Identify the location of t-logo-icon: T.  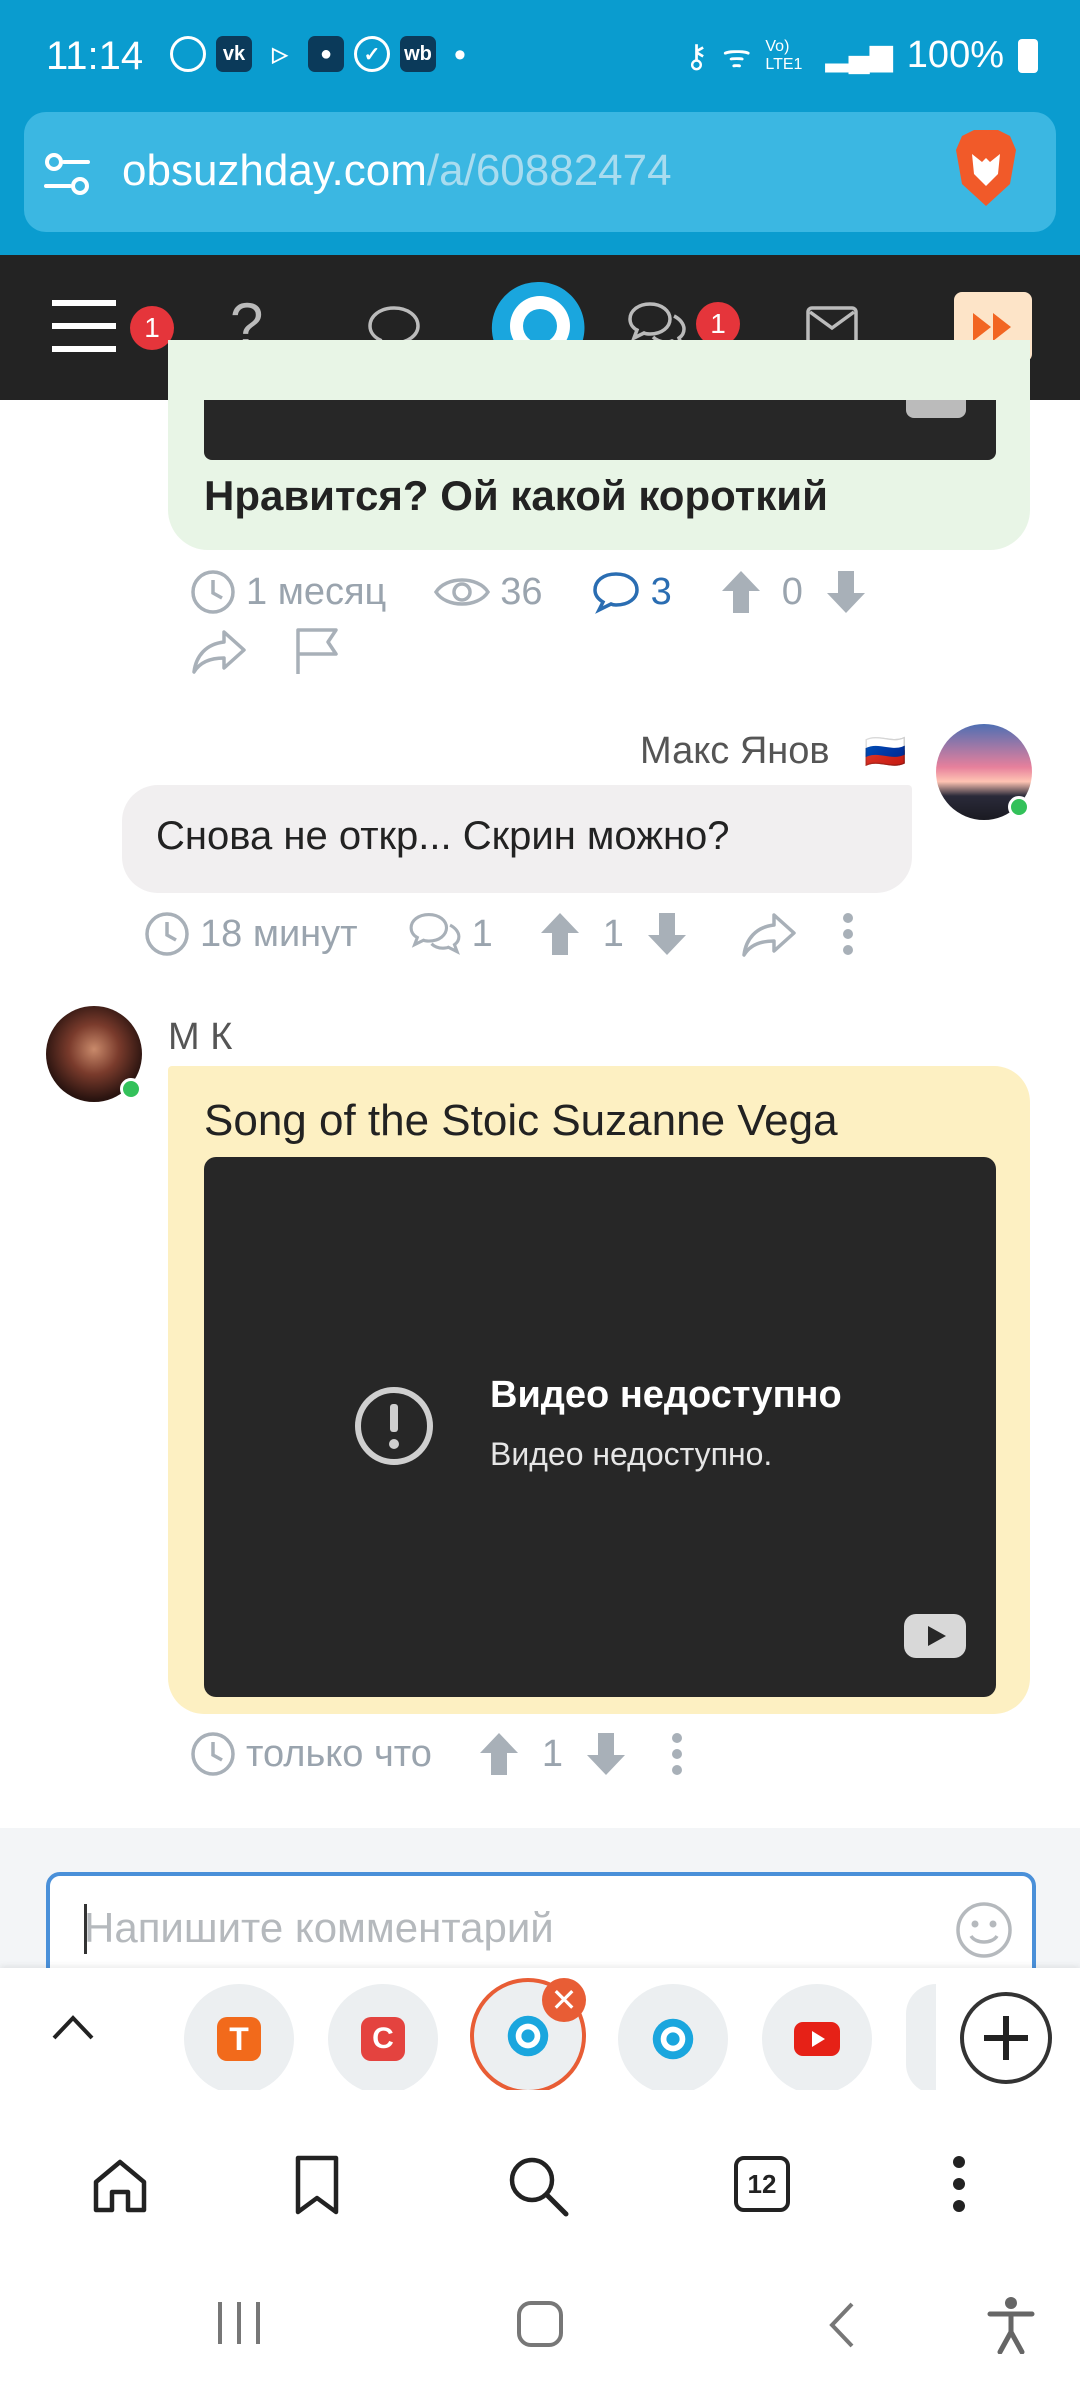
(239, 2039).